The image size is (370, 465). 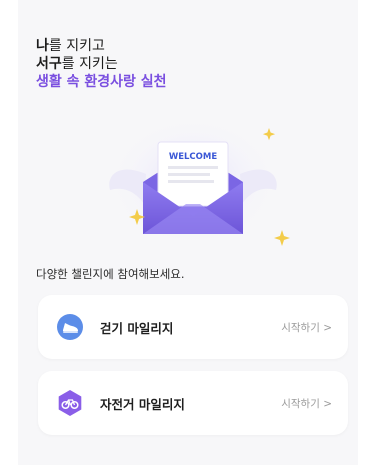 I want to click on letter-text: WELCOME, so click(x=193, y=157).